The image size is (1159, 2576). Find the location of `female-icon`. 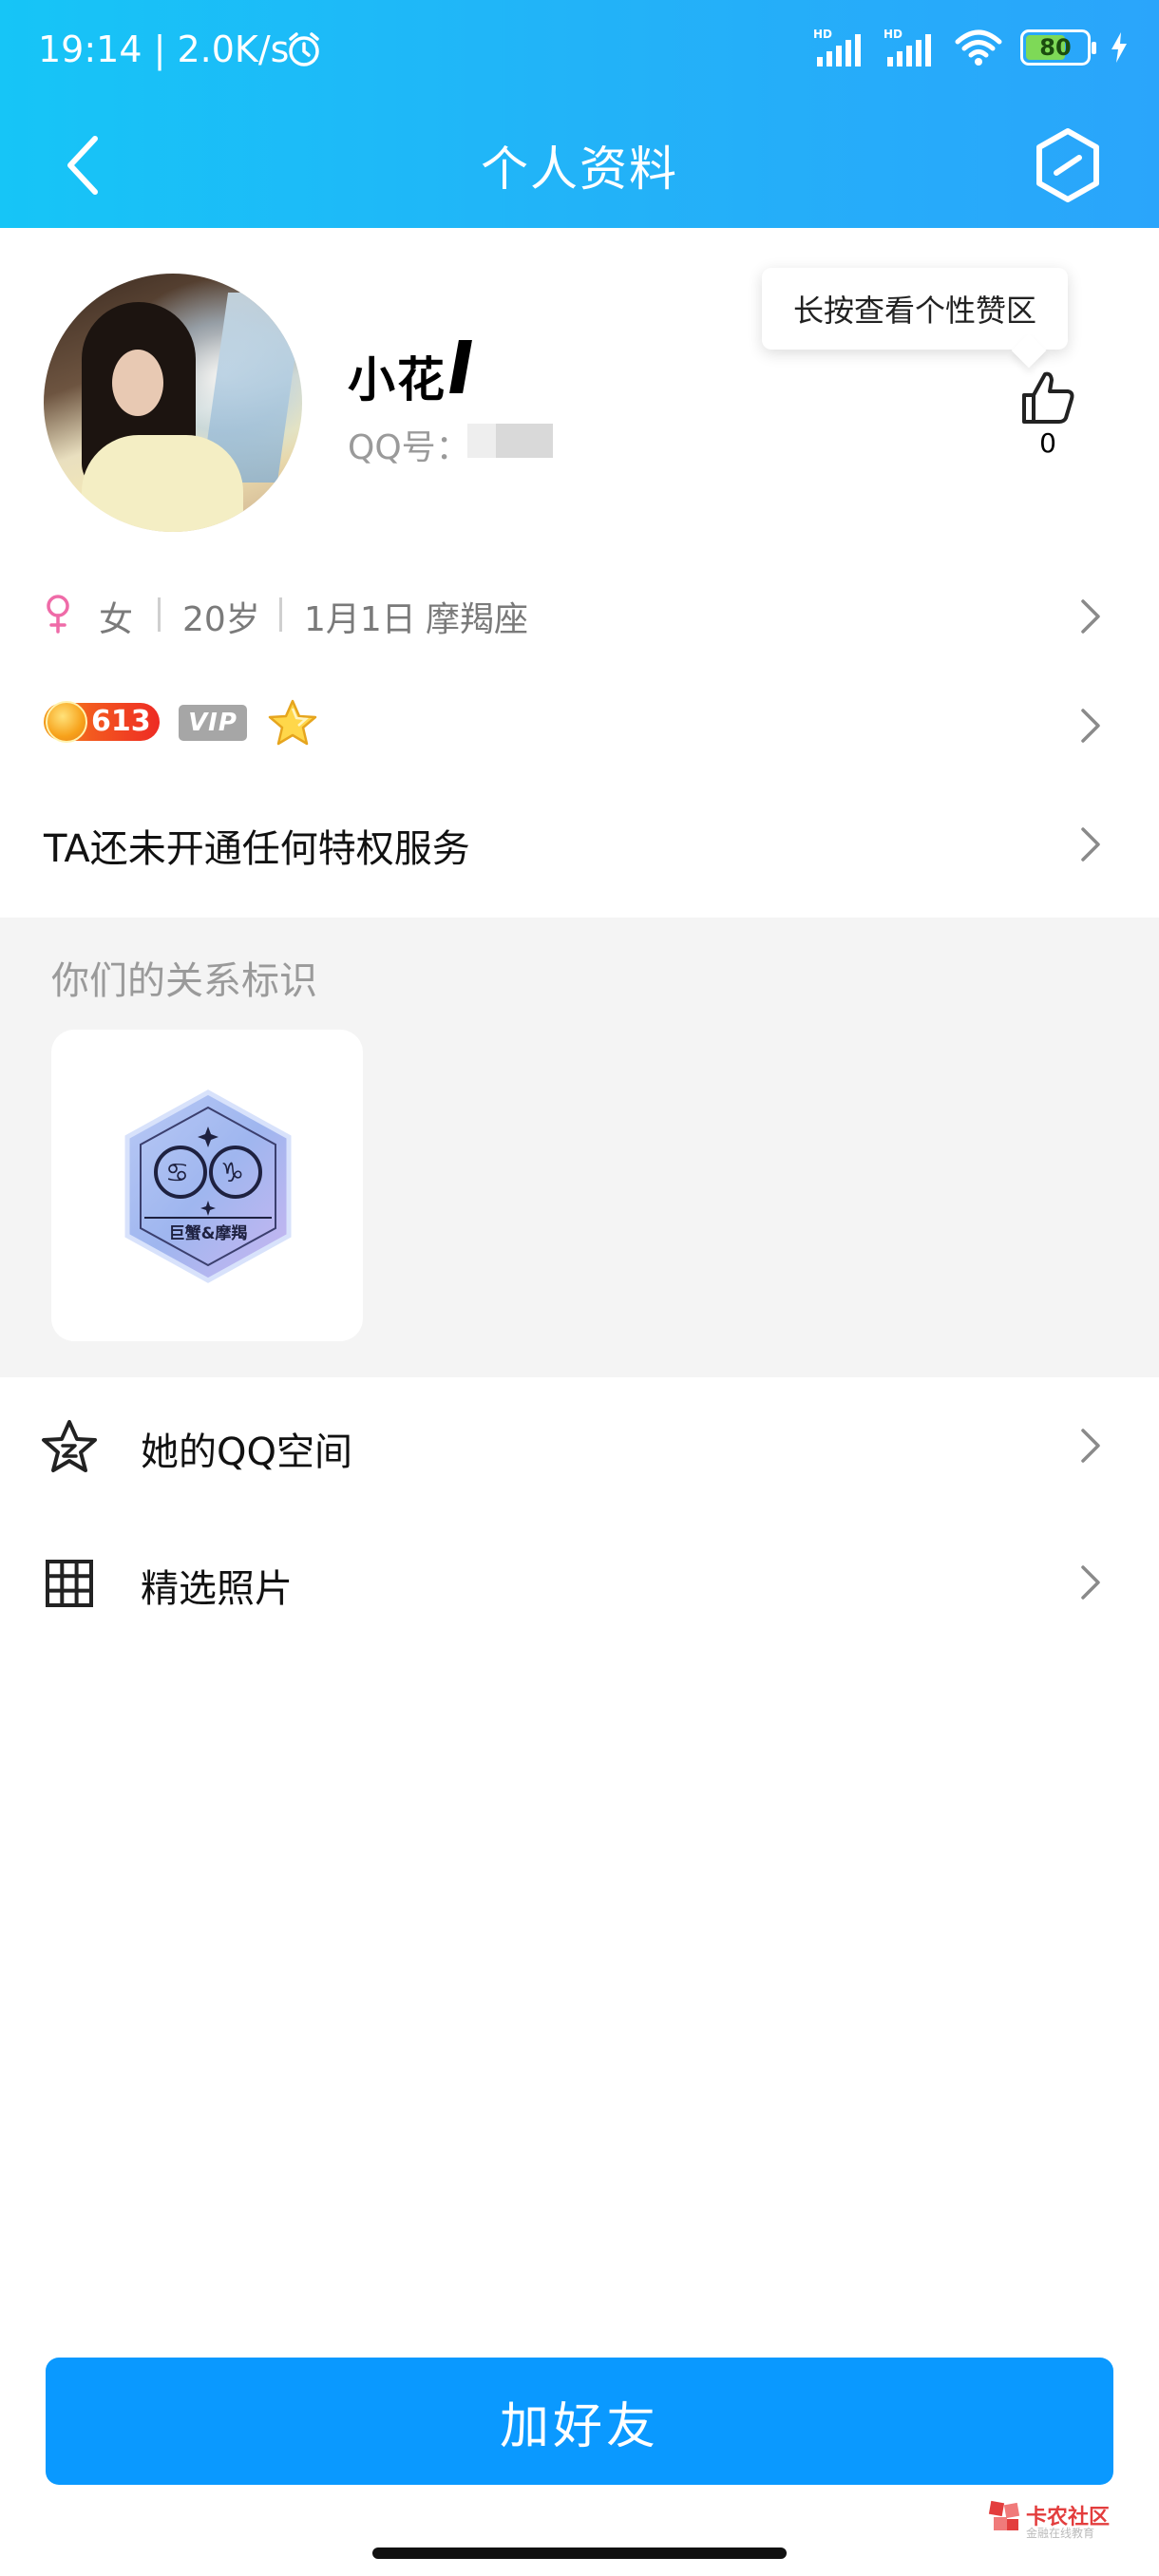

female-icon is located at coordinates (58, 614).